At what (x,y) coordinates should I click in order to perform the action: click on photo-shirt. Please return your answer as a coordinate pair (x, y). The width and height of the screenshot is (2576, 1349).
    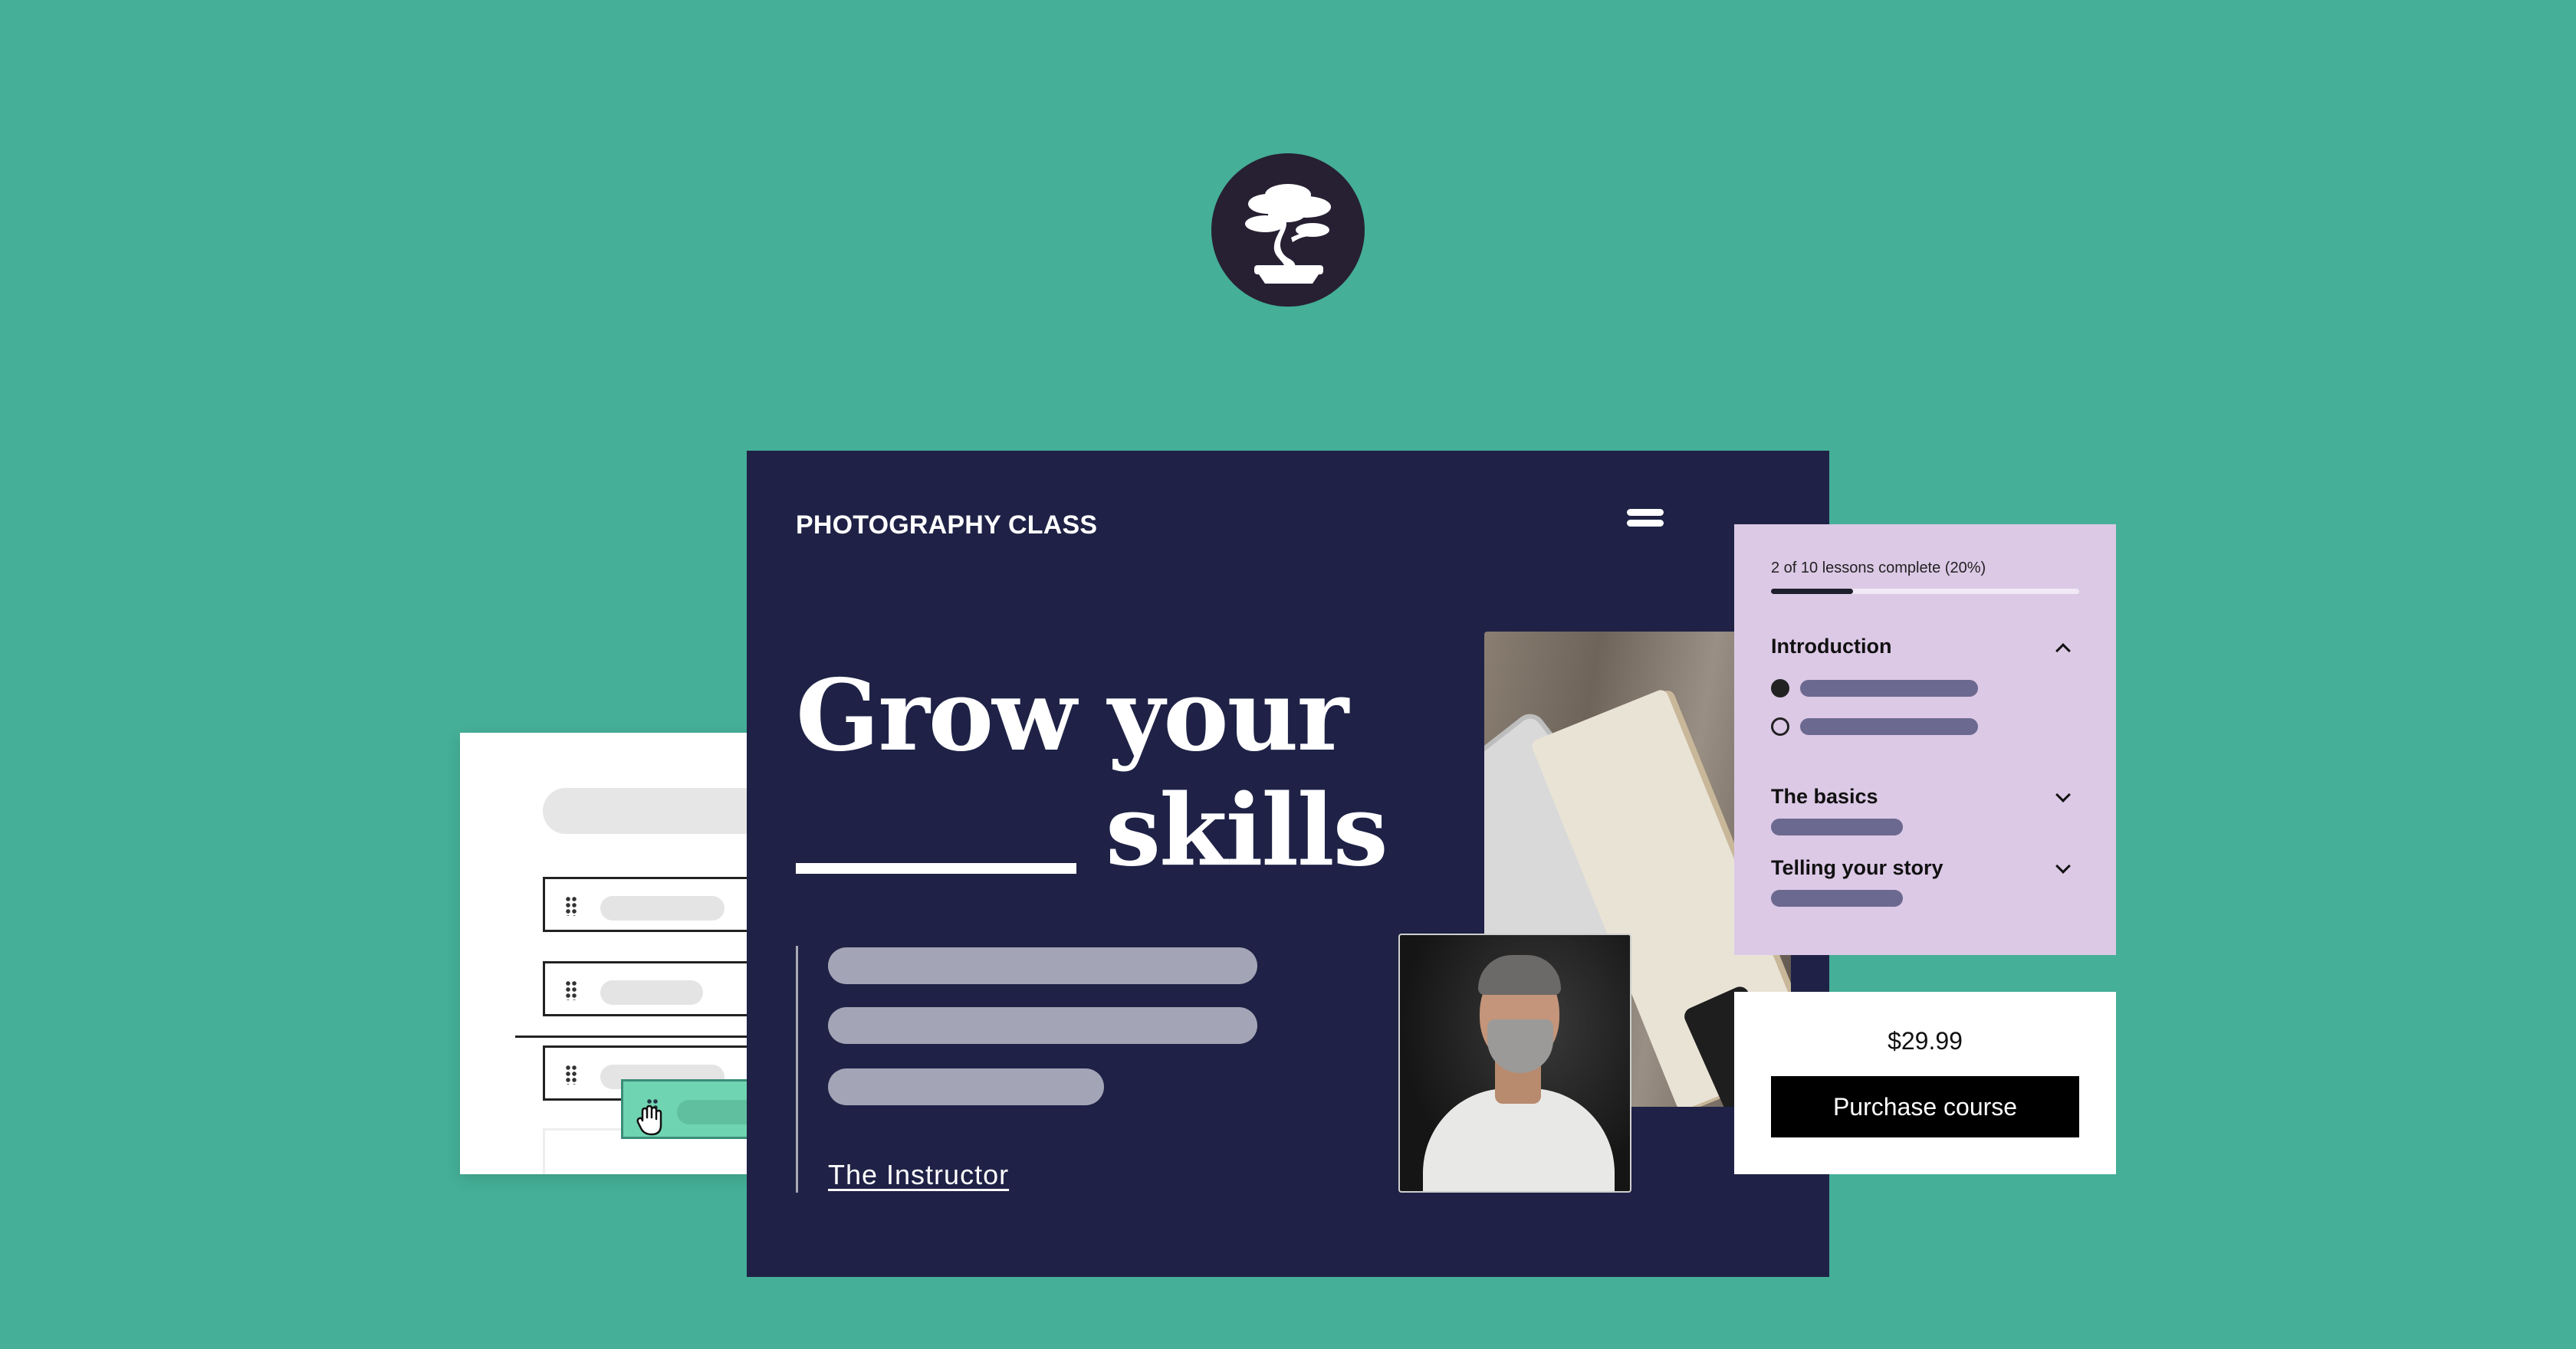
    Looking at the image, I should click on (1519, 1139).